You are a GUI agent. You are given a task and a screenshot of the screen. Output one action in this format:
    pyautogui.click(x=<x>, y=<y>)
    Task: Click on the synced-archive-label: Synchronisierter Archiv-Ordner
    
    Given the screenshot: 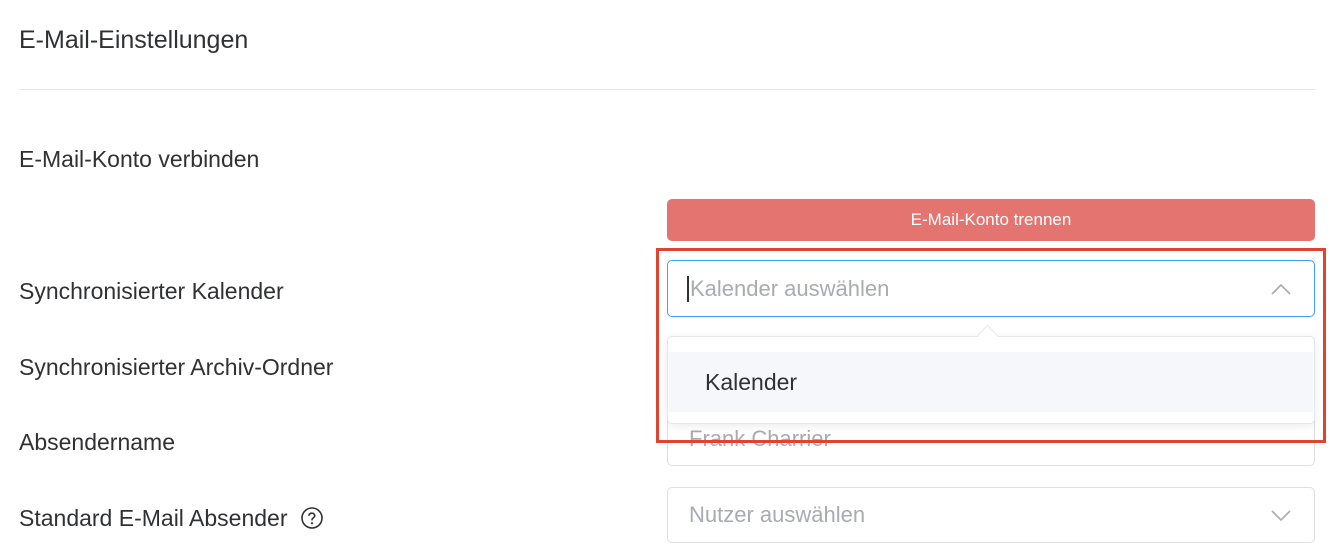 What is the action you would take?
    pyautogui.click(x=176, y=367)
    